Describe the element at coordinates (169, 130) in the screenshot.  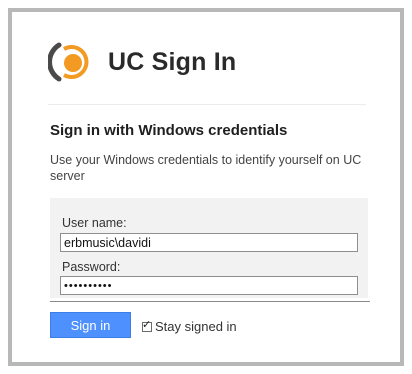
I see `section-heading: Sign in with Windows credentials` at that location.